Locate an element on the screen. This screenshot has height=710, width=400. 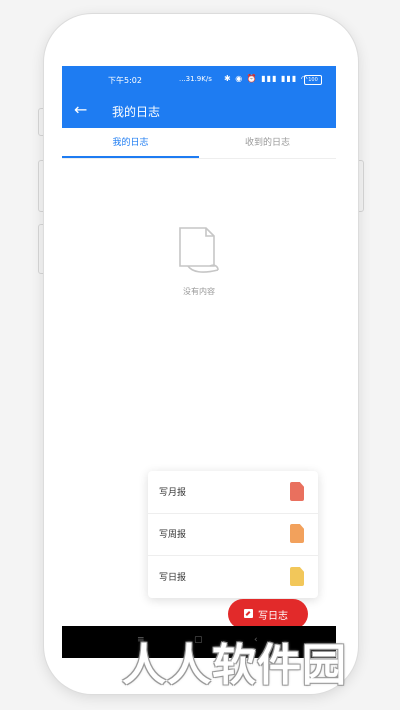
battery-icon: 100 is located at coordinates (313, 80).